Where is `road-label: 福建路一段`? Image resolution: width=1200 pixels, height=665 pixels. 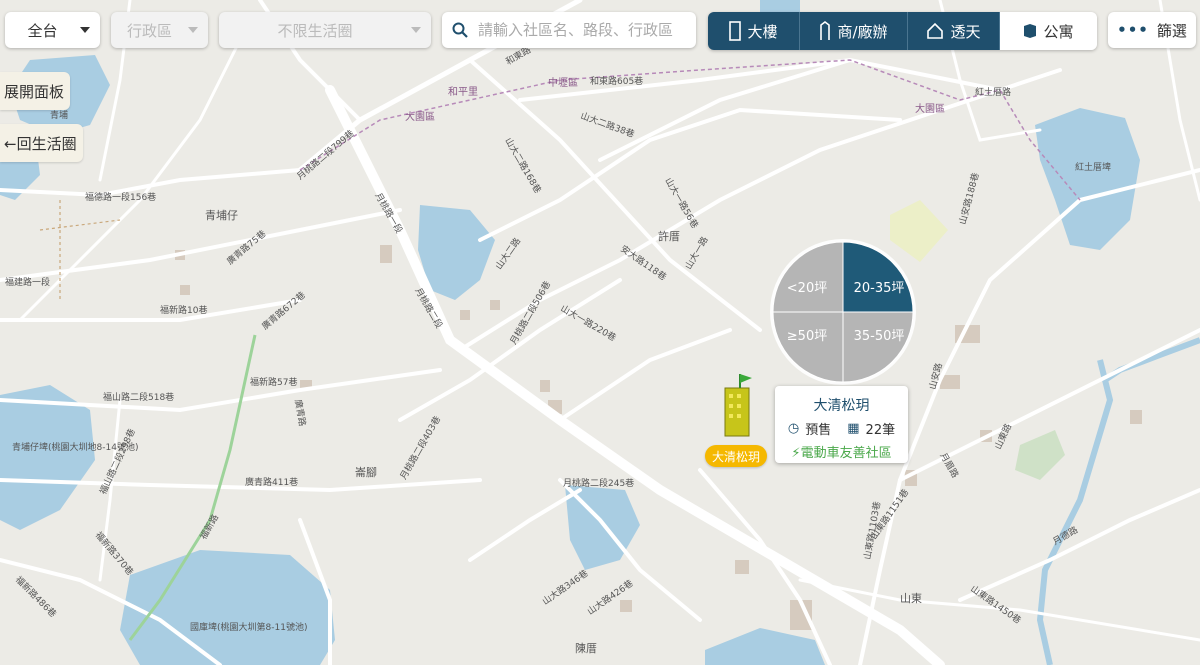 road-label: 福建路一段 is located at coordinates (27, 282).